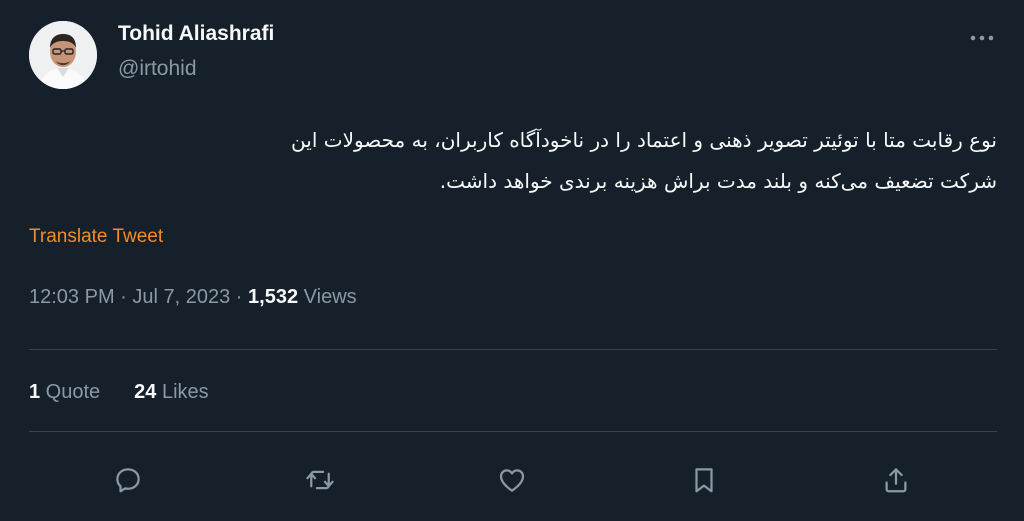 The image size is (1024, 521). I want to click on avatar, so click(63, 55).